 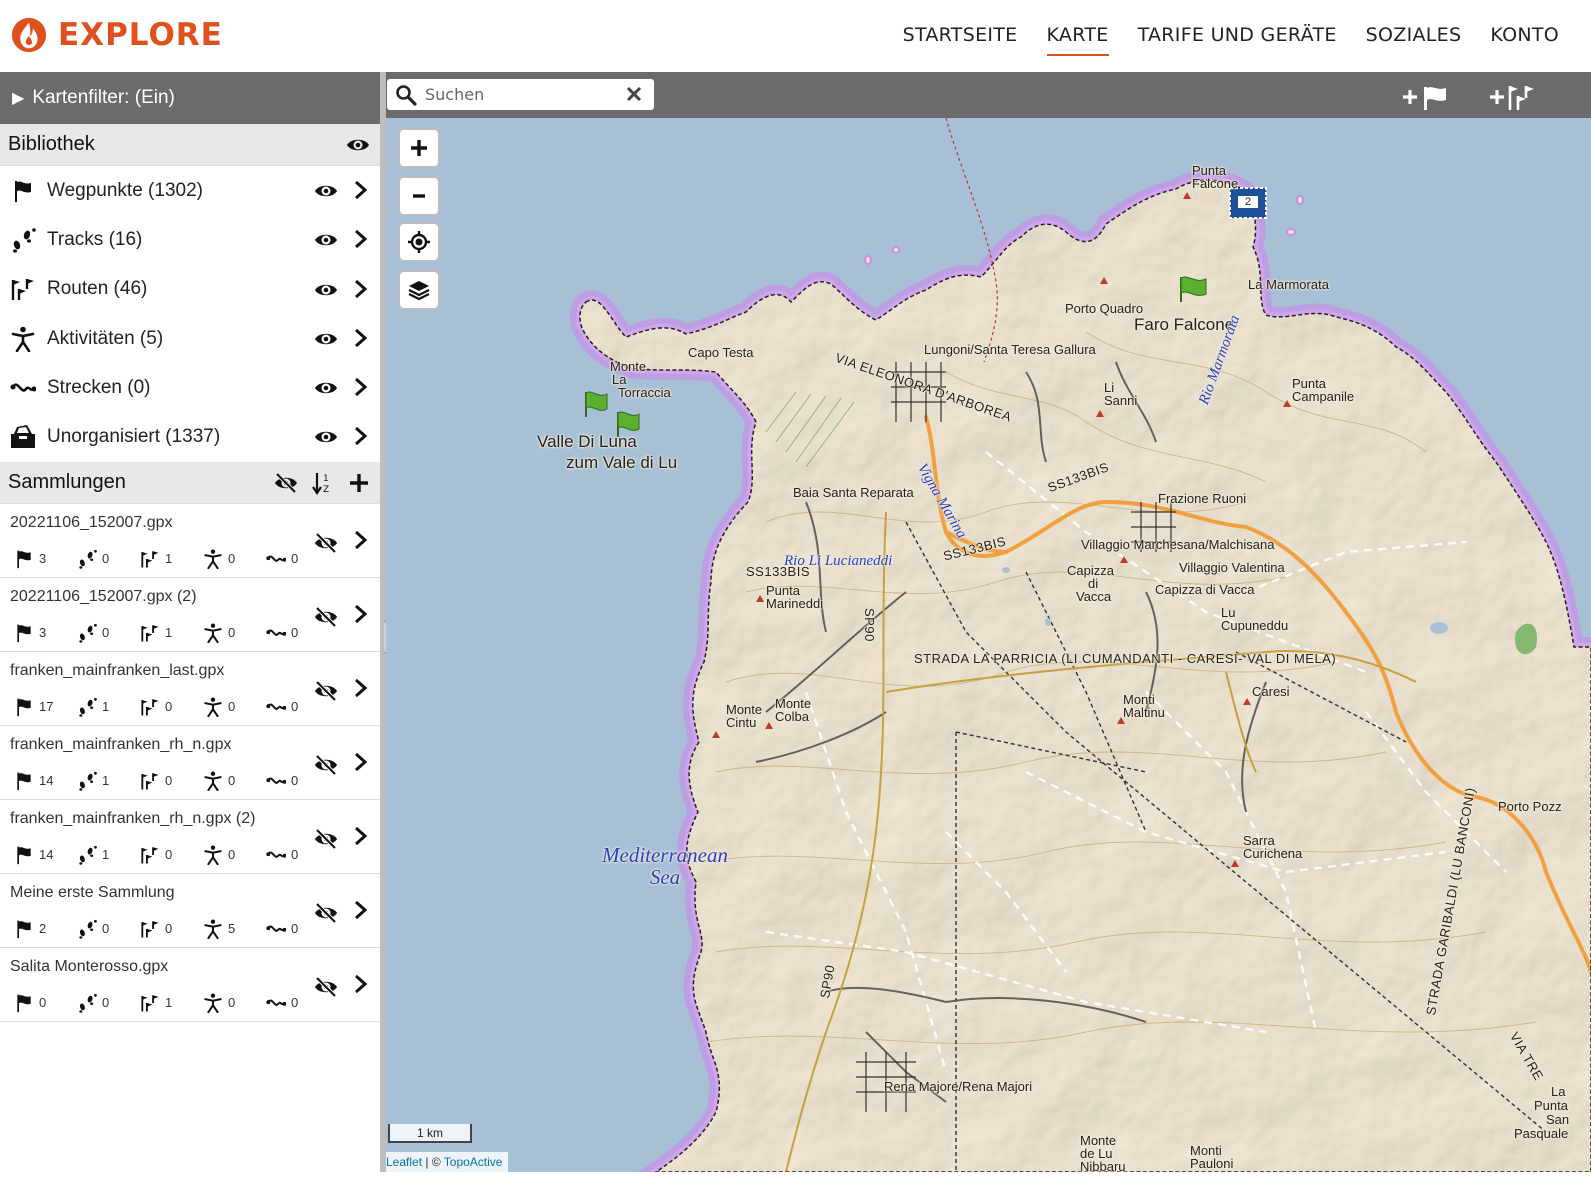 What do you see at coordinates (190, 387) in the screenshot?
I see `library-item-courses: Strecken (0)` at bounding box center [190, 387].